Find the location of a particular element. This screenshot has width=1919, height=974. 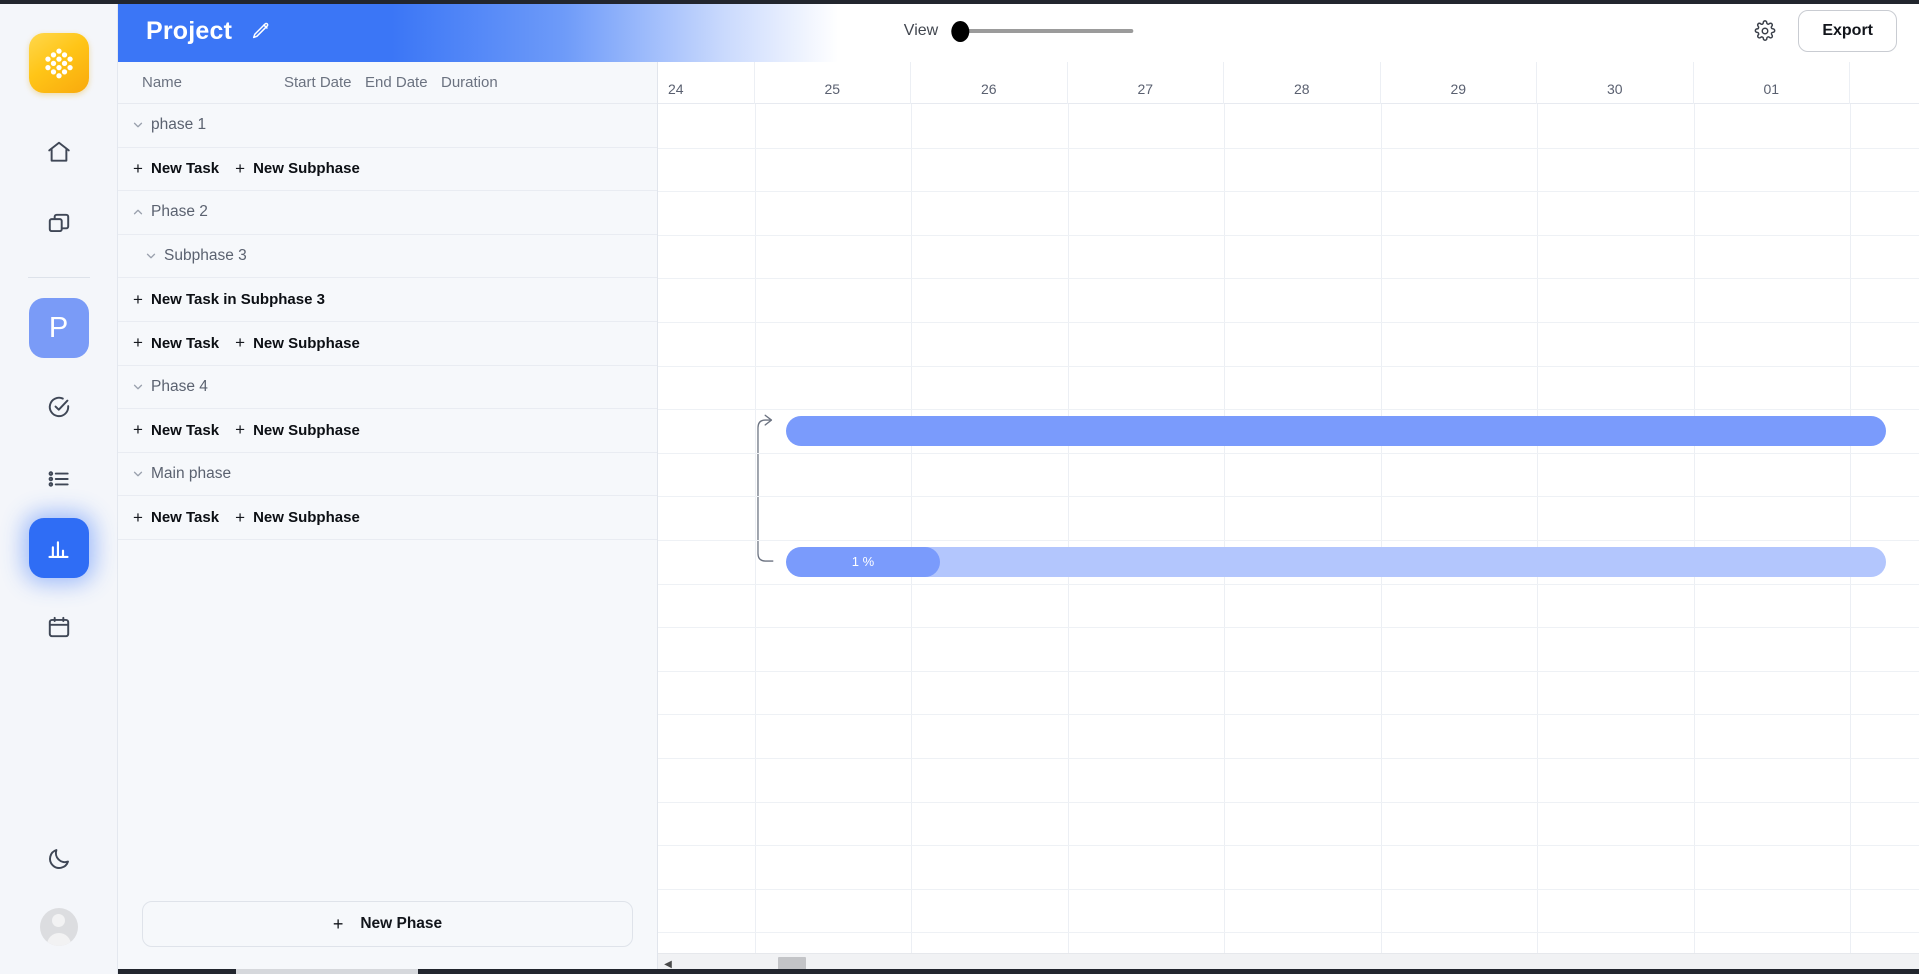

home-icon is located at coordinates (59, 152).